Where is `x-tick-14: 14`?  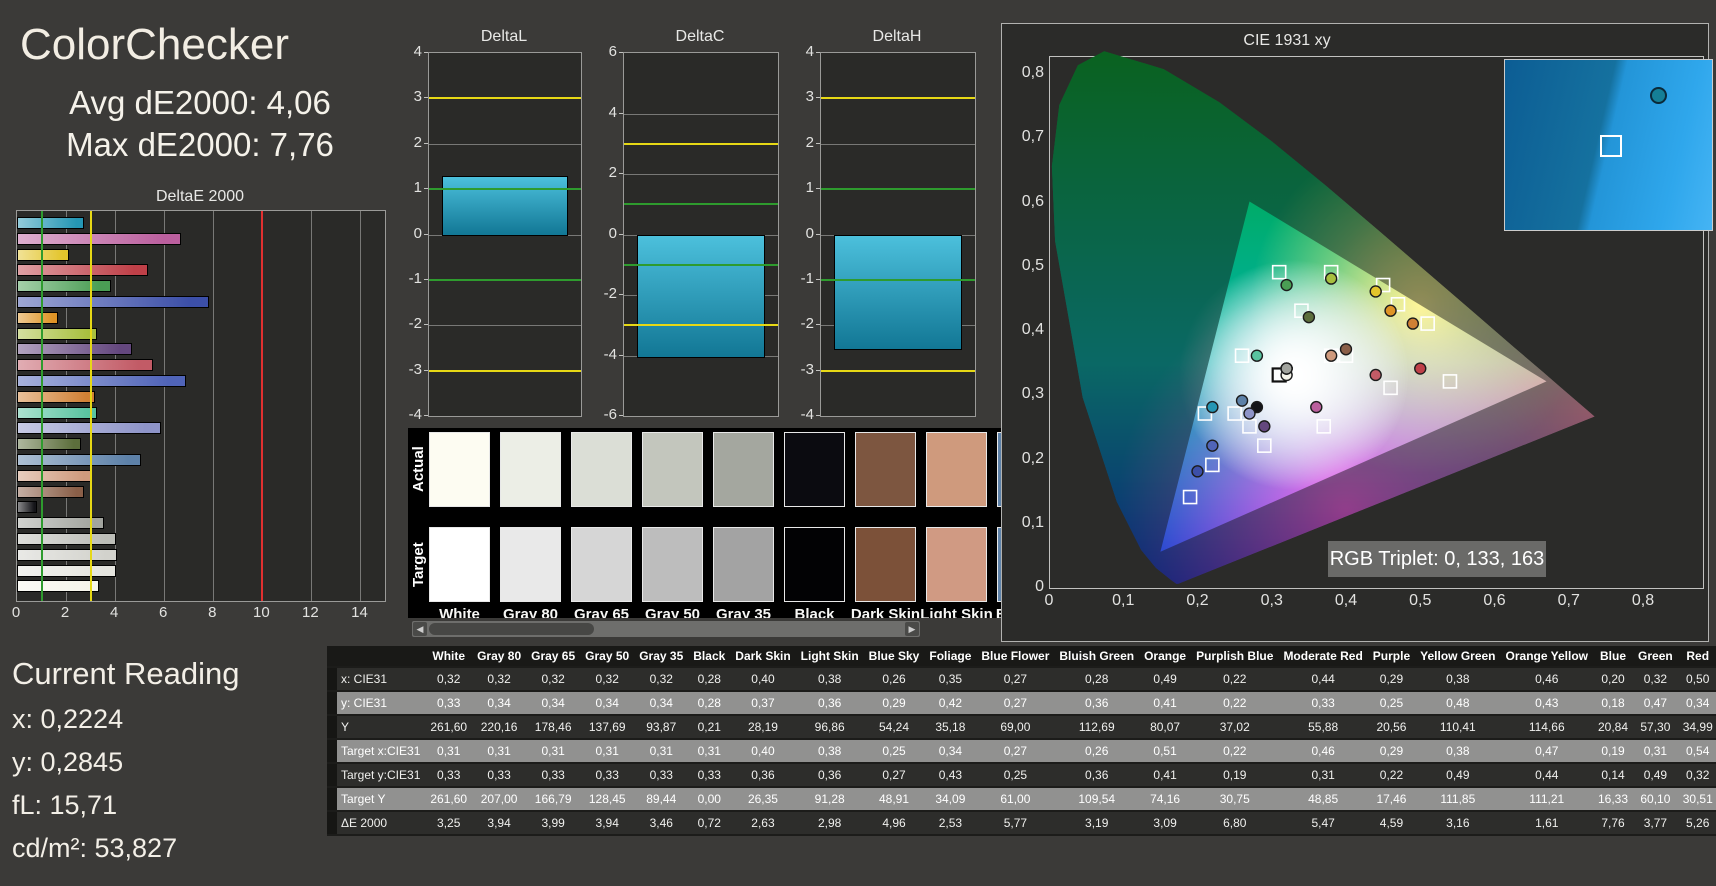 x-tick-14: 14 is located at coordinates (359, 612).